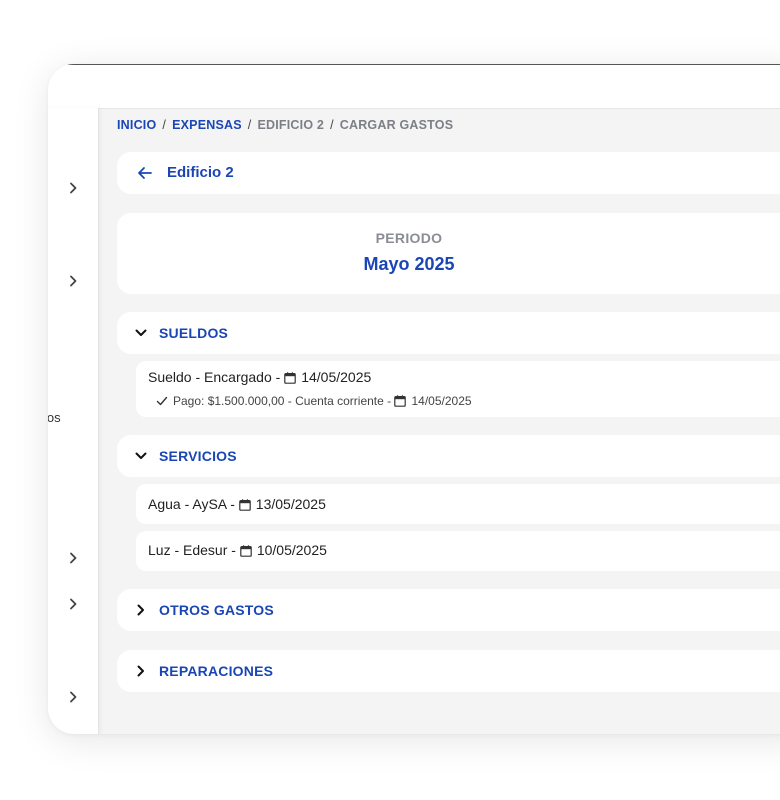  What do you see at coordinates (73, 421) in the screenshot?
I see `sidebar: ios` at bounding box center [73, 421].